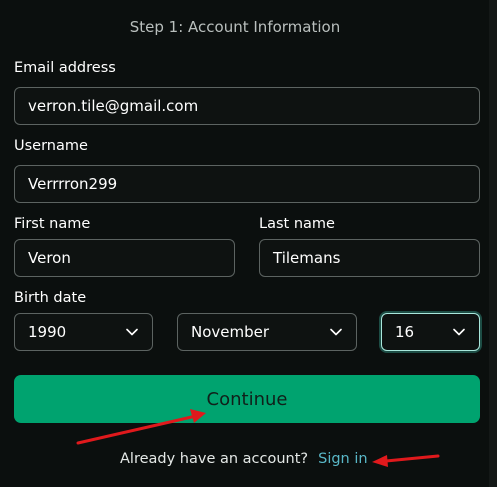 The width and height of the screenshot is (497, 487). I want to click on birth-month-select: November, so click(267, 332).